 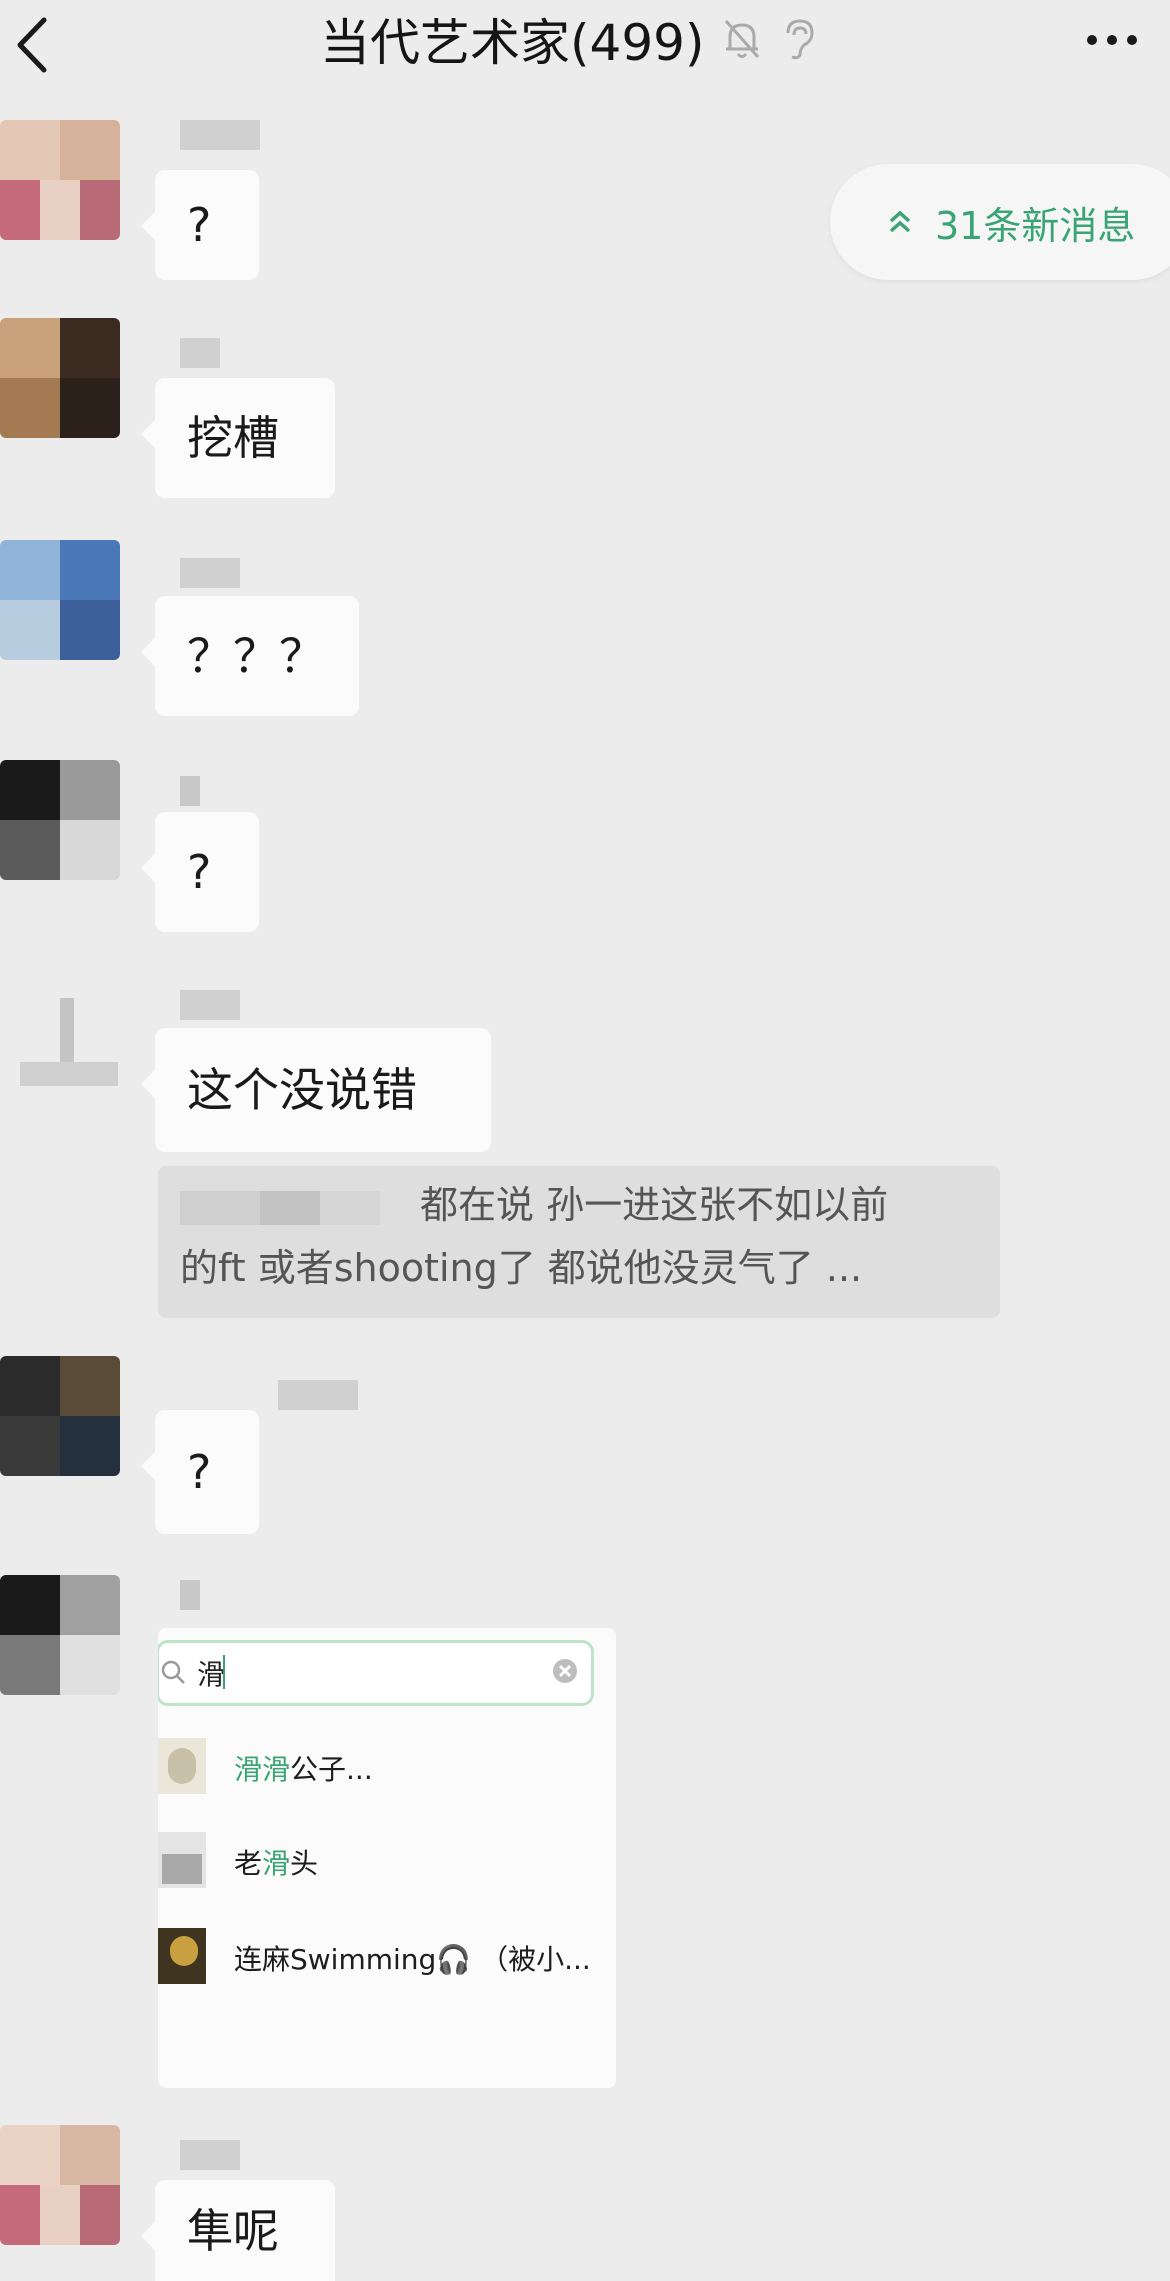 I want to click on chat-title: 当代艺术家(499), so click(x=512, y=43).